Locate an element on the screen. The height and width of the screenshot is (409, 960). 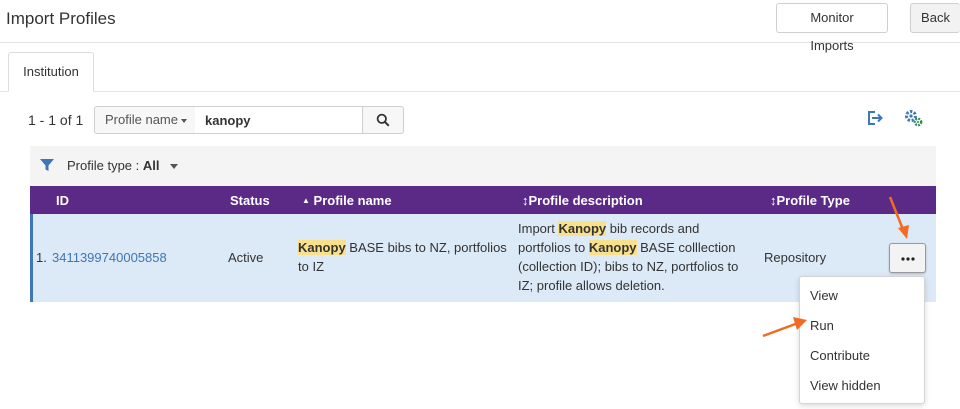
row-actions-menu: View Run Contribute View hidden is located at coordinates (862, 340).